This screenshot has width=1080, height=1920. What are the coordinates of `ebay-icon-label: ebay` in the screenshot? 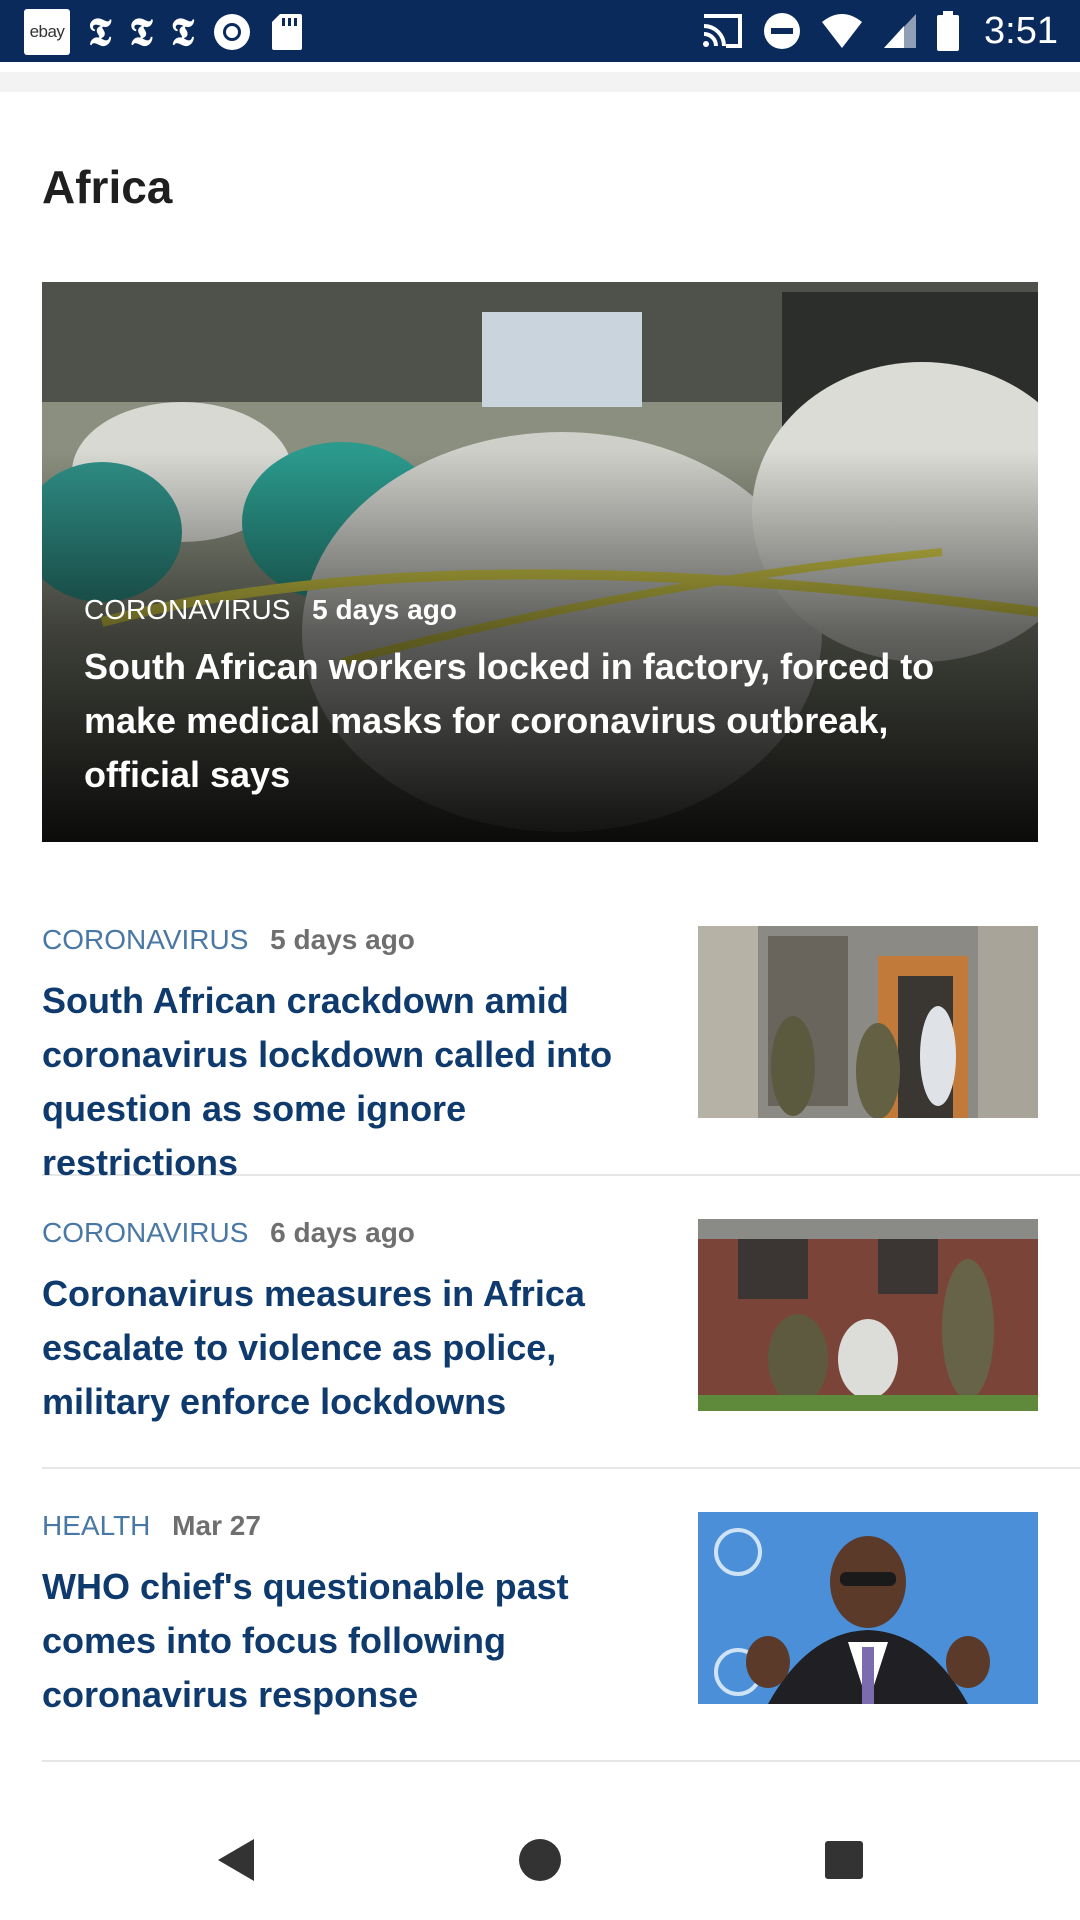 It's located at (47, 31).